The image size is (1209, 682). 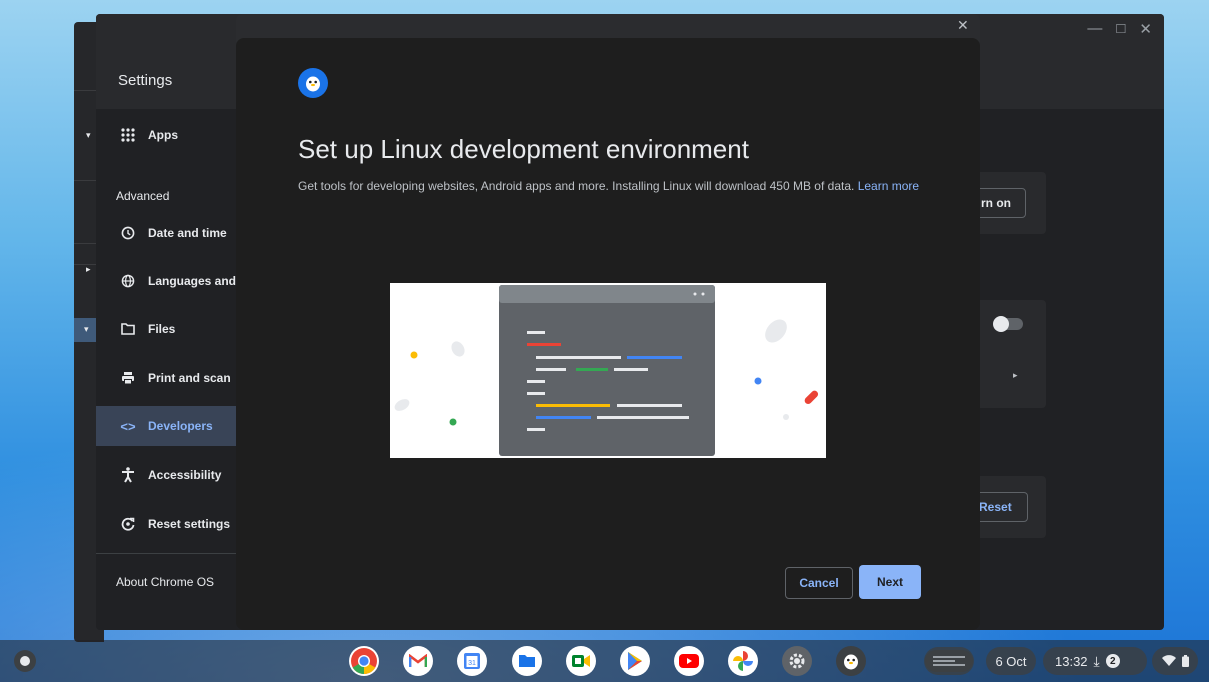 I want to click on cancel-button: Cancel, so click(x=819, y=583).